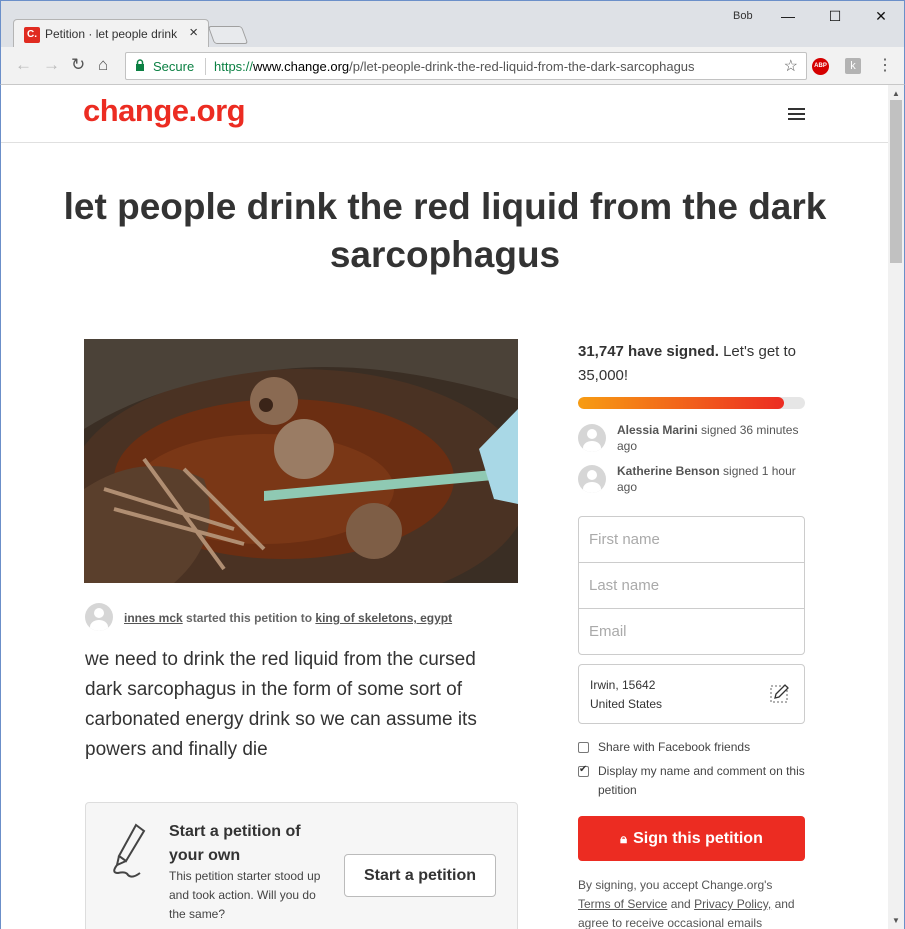 This screenshot has width=905, height=929. Describe the element at coordinates (674, 747) in the screenshot. I see `share-facebook-label: Share with Facebook friends` at that location.